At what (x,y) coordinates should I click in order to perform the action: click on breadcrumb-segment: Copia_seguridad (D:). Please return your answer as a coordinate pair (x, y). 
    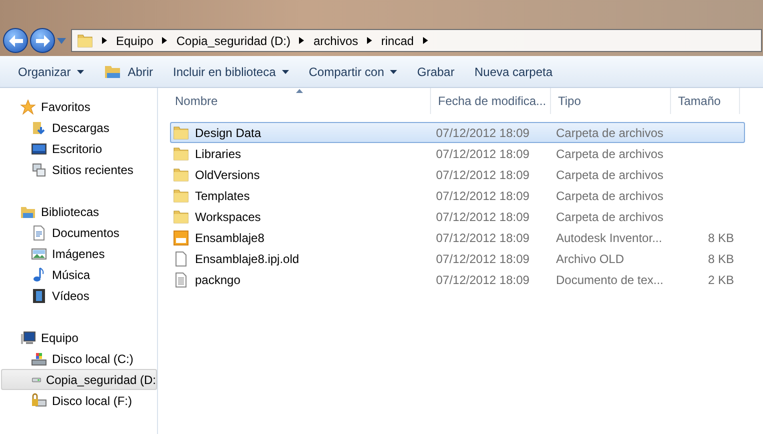
    Looking at the image, I should click on (233, 41).